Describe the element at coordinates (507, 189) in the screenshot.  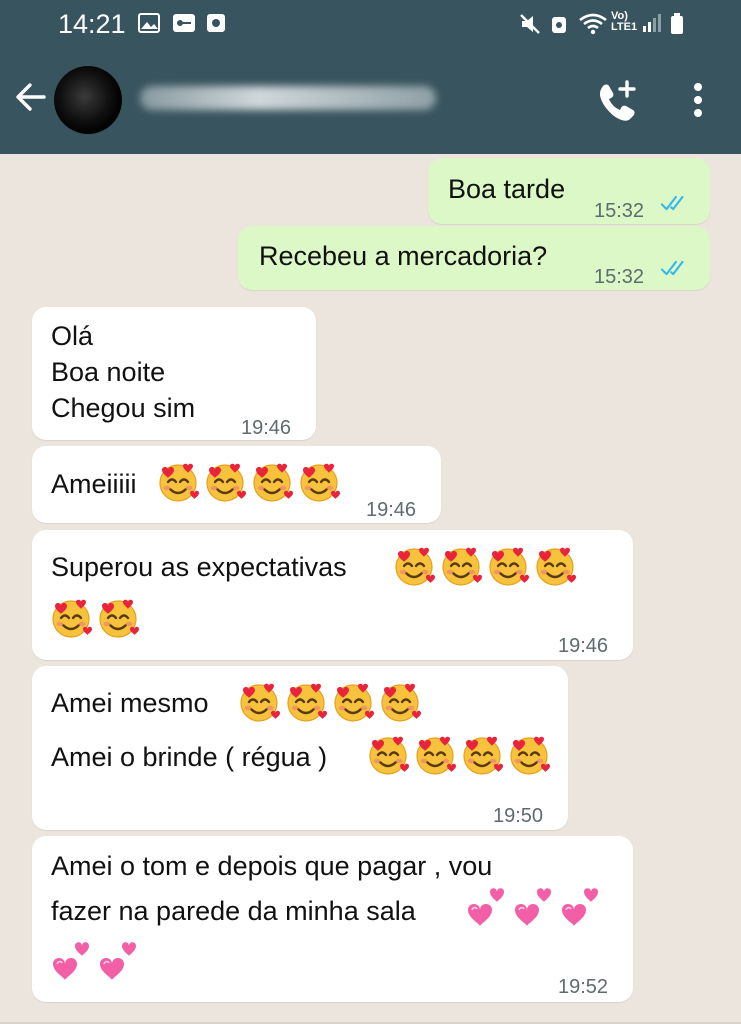
I see `message-text: Boa tarde` at that location.